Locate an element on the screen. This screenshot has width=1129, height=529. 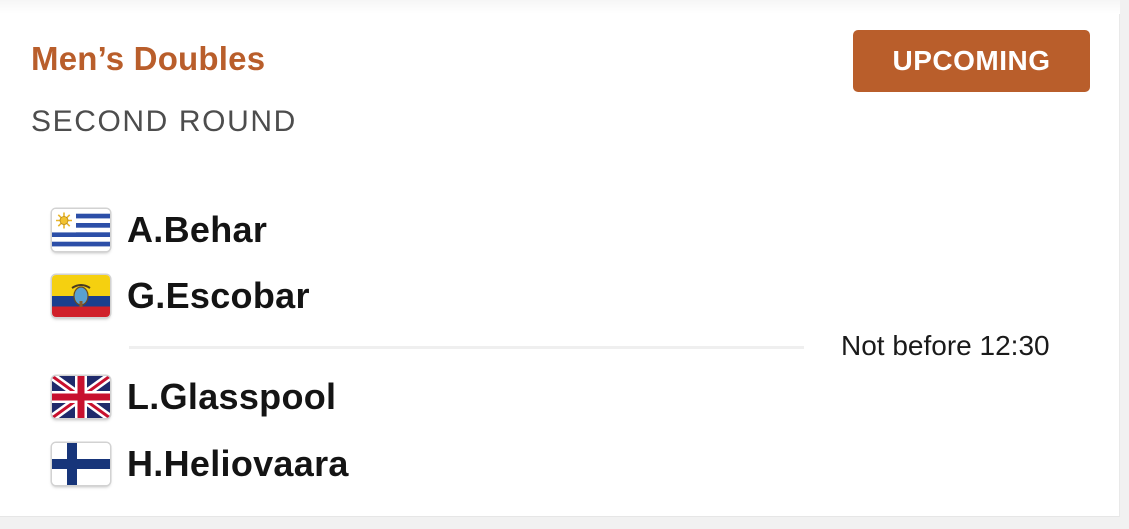
player-row: L.Glasspool is located at coordinates (194, 397).